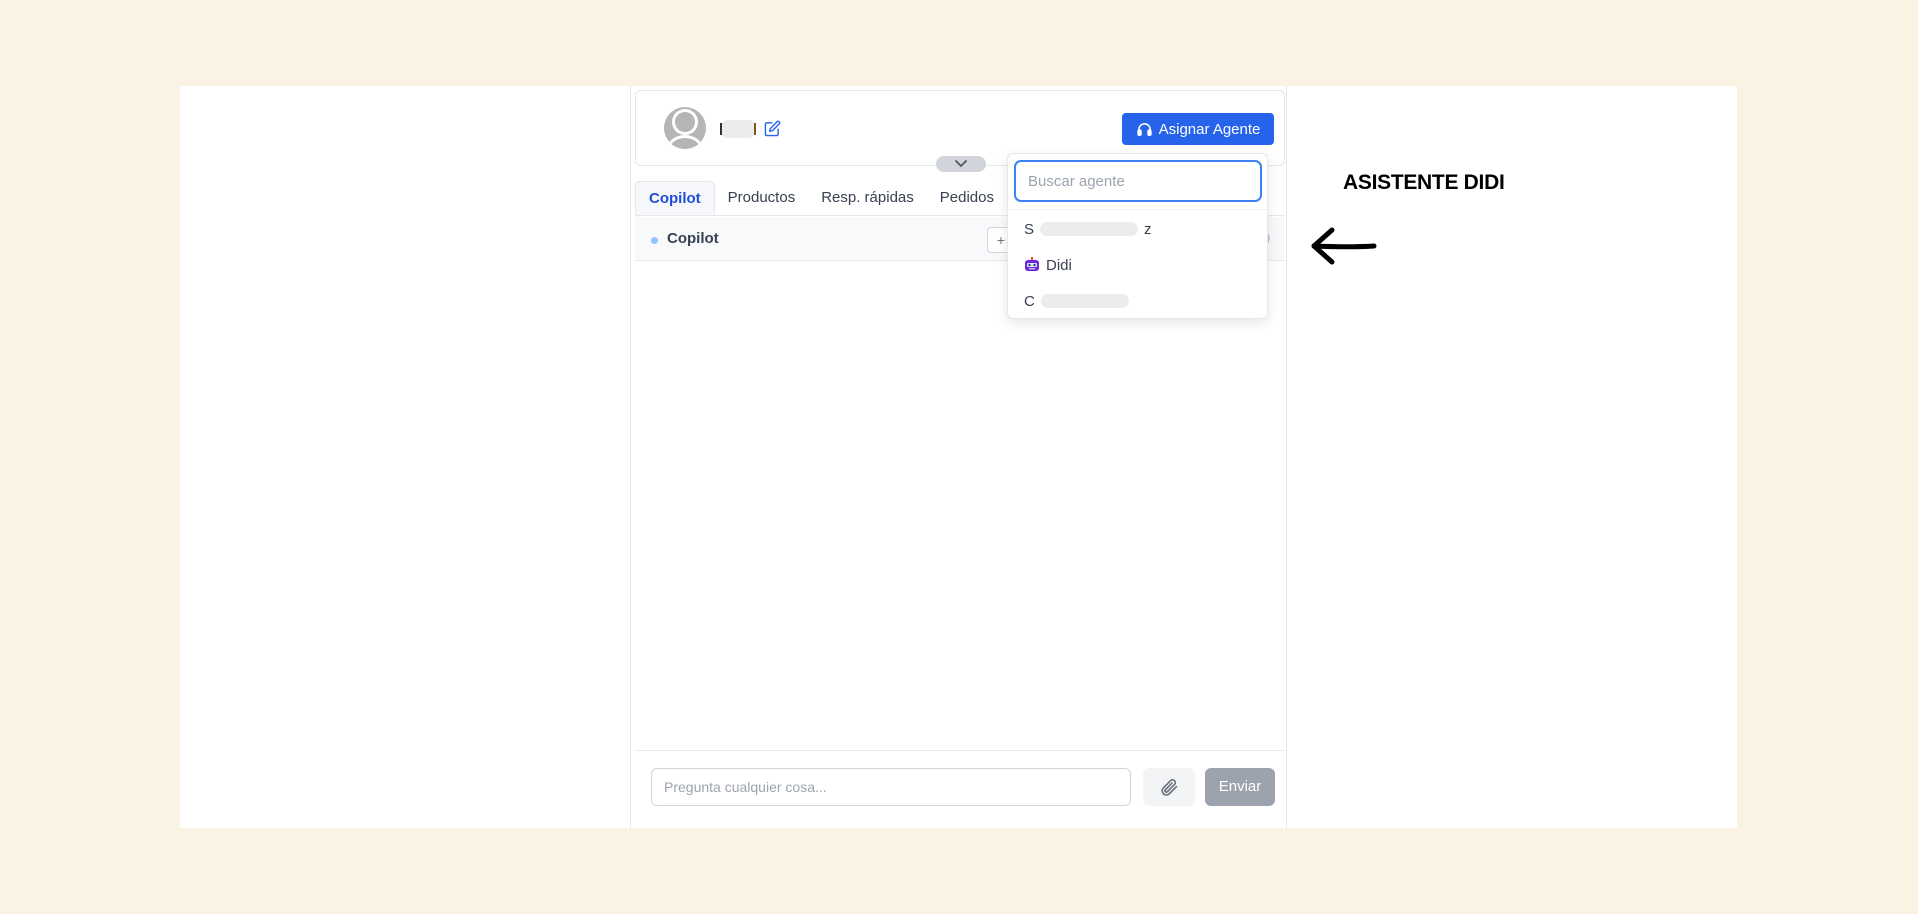 The width and height of the screenshot is (1918, 914). What do you see at coordinates (1209, 129) in the screenshot?
I see `assign-agent-label: Asignar Agente` at bounding box center [1209, 129].